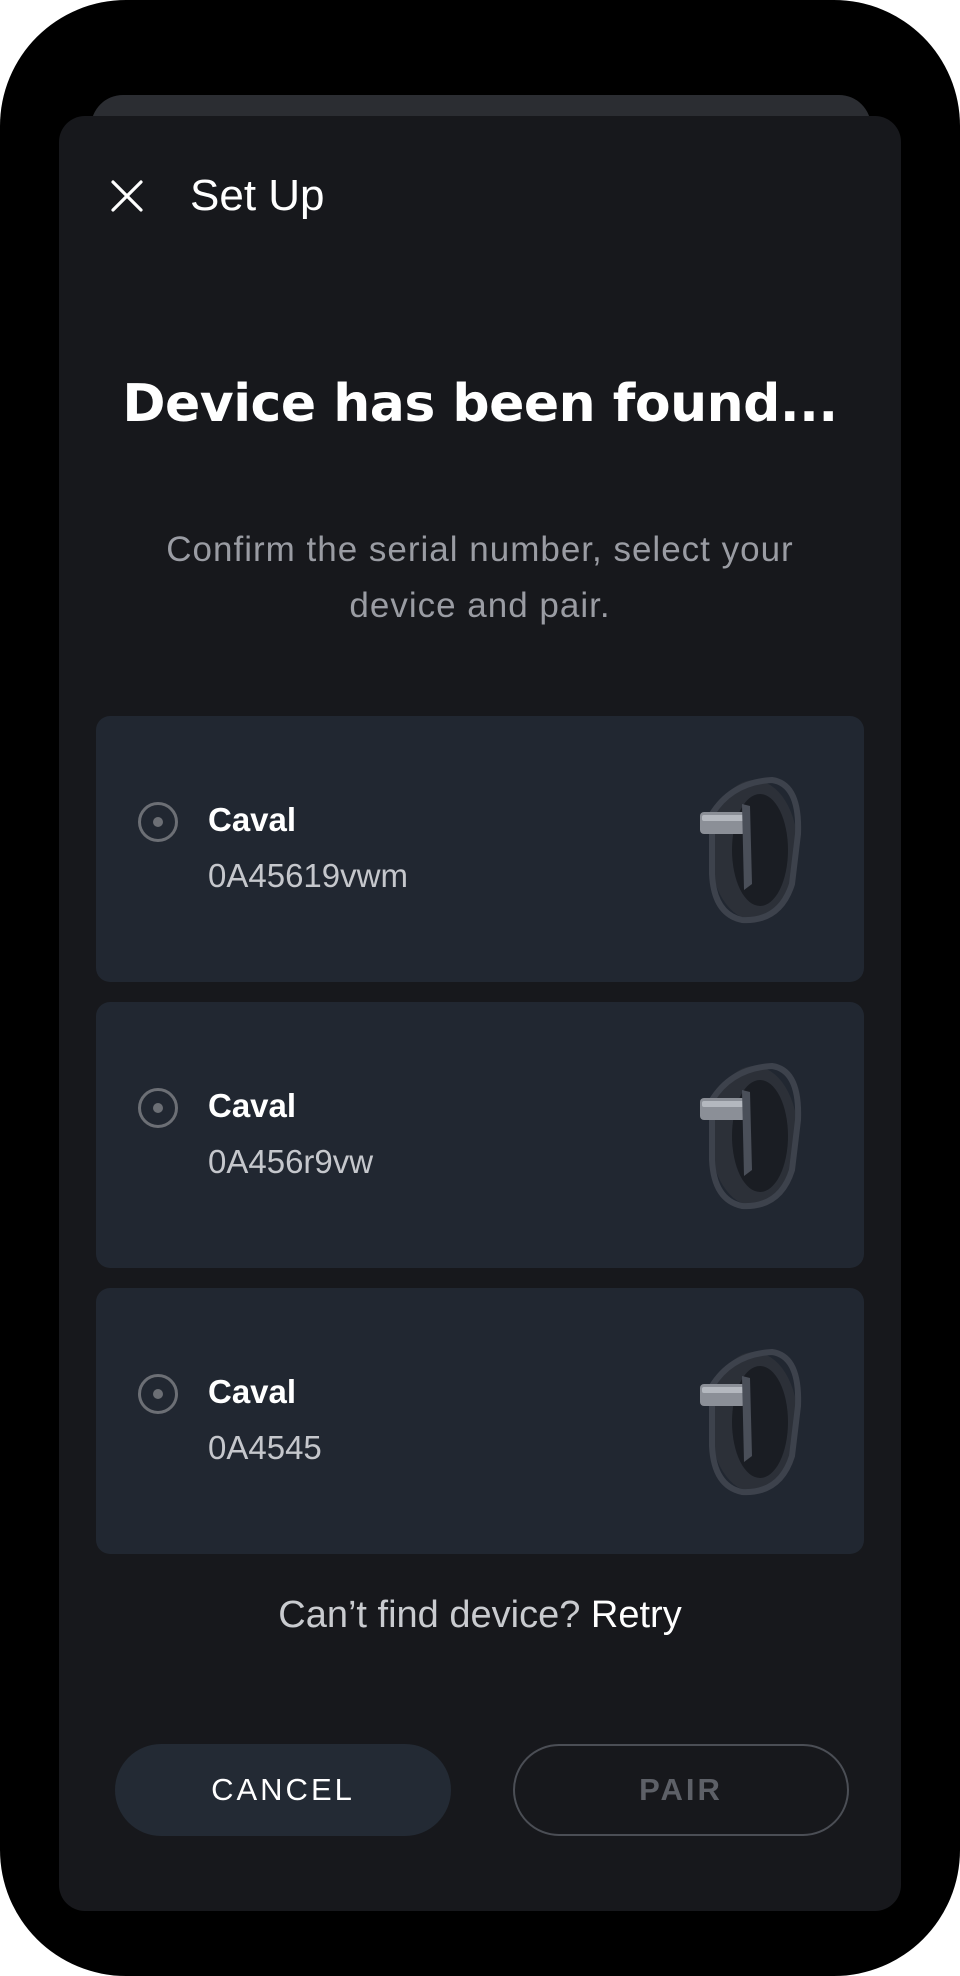 The height and width of the screenshot is (1976, 960). Describe the element at coordinates (283, 1790) in the screenshot. I see `cancel-button: CANCEL` at that location.